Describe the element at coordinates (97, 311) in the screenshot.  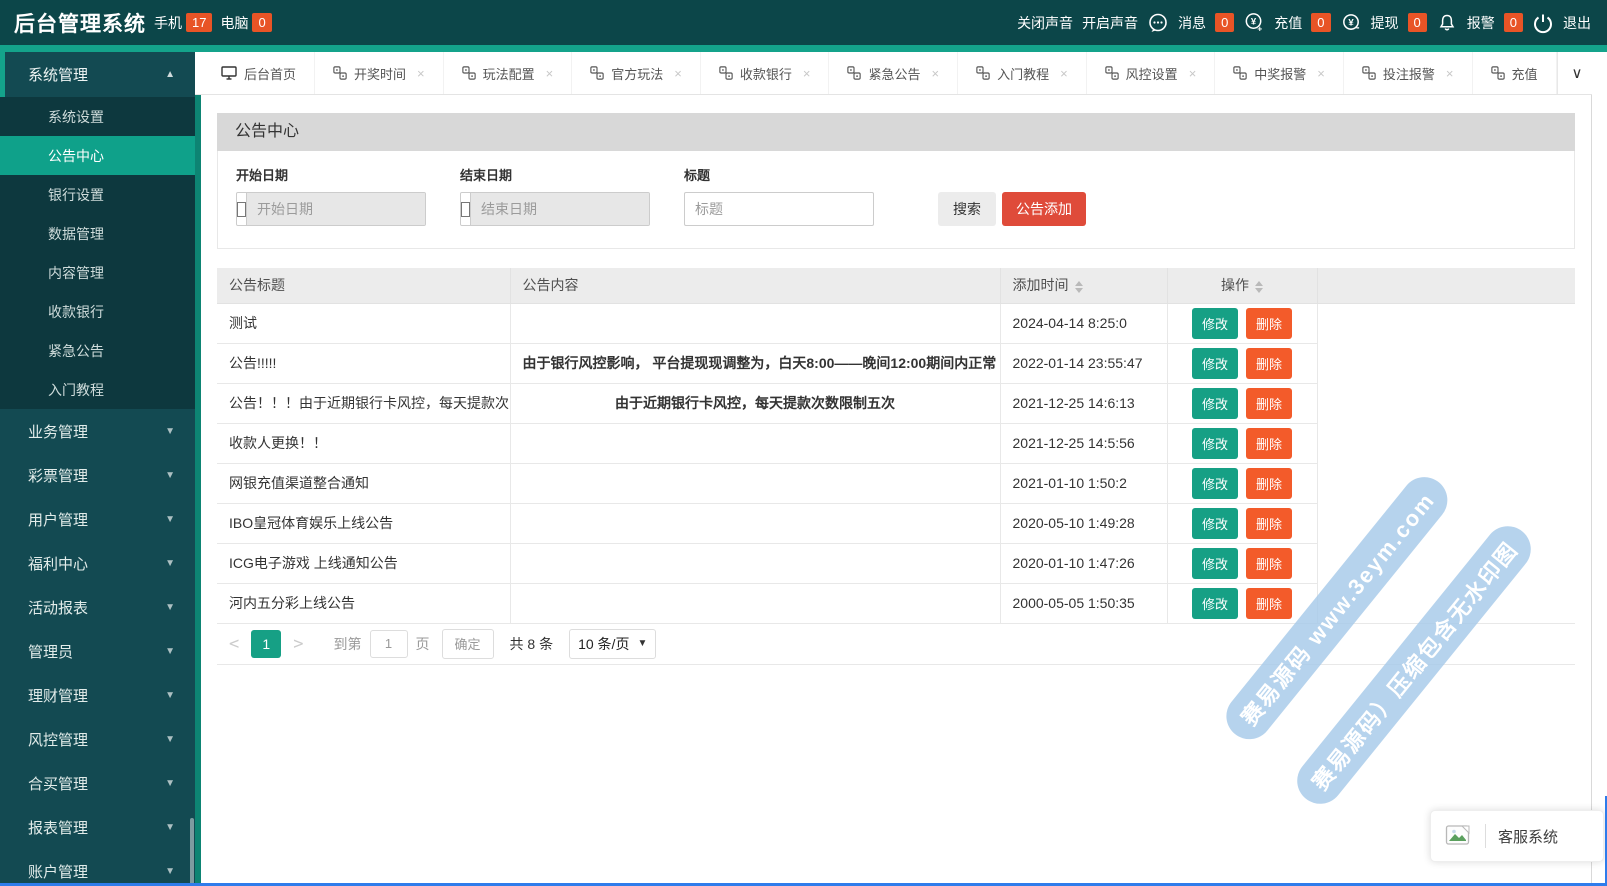
I see `sidebar-item-receiving-bank: 收款银行` at that location.